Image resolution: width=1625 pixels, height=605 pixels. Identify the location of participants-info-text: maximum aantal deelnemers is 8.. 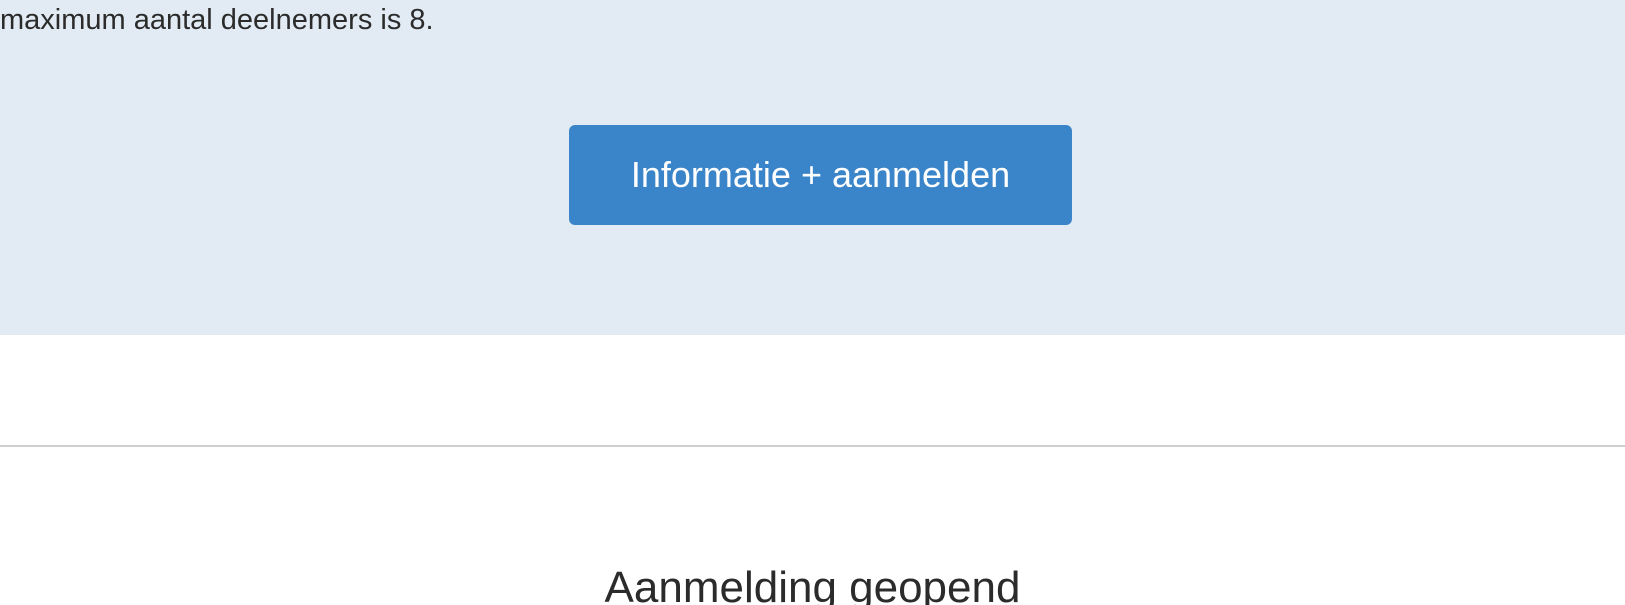
(217, 20).